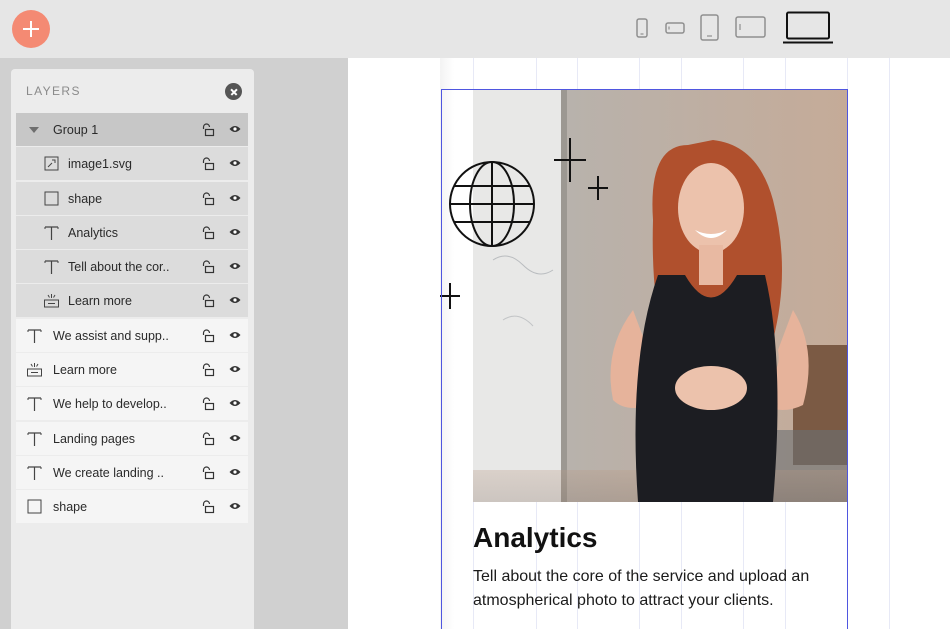 The image size is (950, 629). I want to click on caret-down-icon, so click(34, 130).